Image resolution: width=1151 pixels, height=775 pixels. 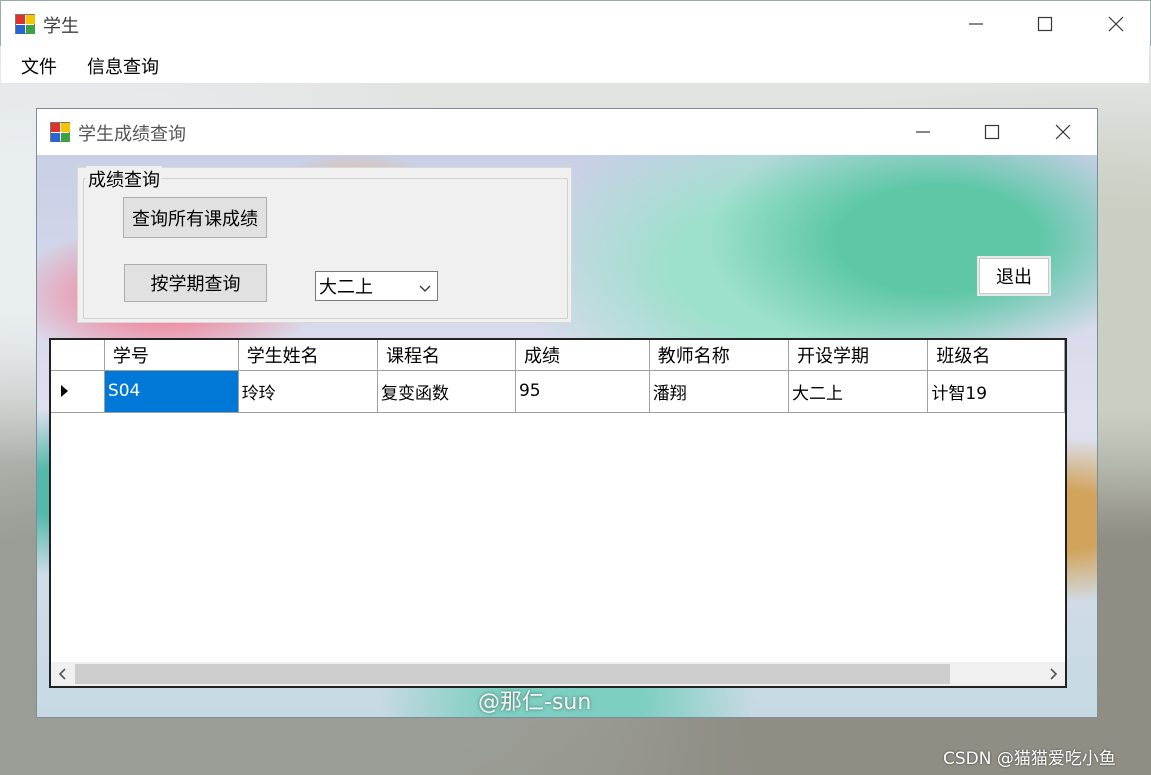 What do you see at coordinates (923, 132) in the screenshot?
I see `child-minimize-icon` at bounding box center [923, 132].